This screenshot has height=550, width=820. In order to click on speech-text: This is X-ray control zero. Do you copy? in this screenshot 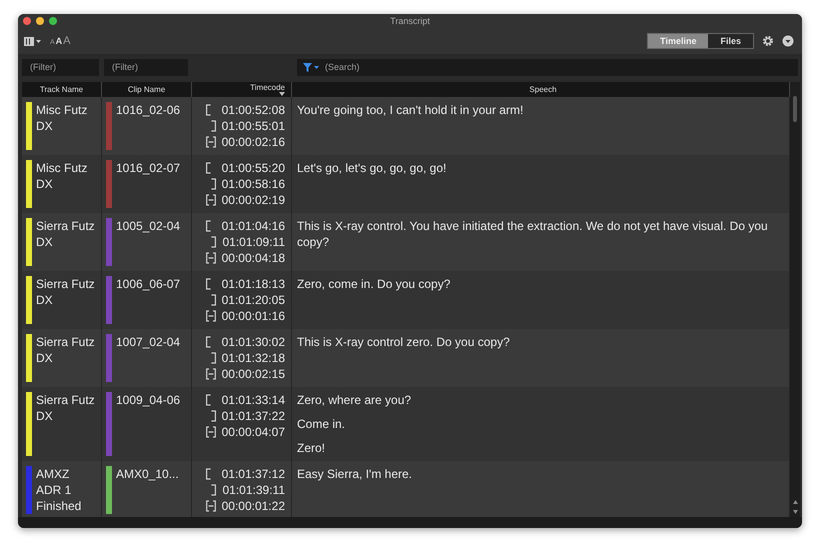, I will do `click(404, 342)`.